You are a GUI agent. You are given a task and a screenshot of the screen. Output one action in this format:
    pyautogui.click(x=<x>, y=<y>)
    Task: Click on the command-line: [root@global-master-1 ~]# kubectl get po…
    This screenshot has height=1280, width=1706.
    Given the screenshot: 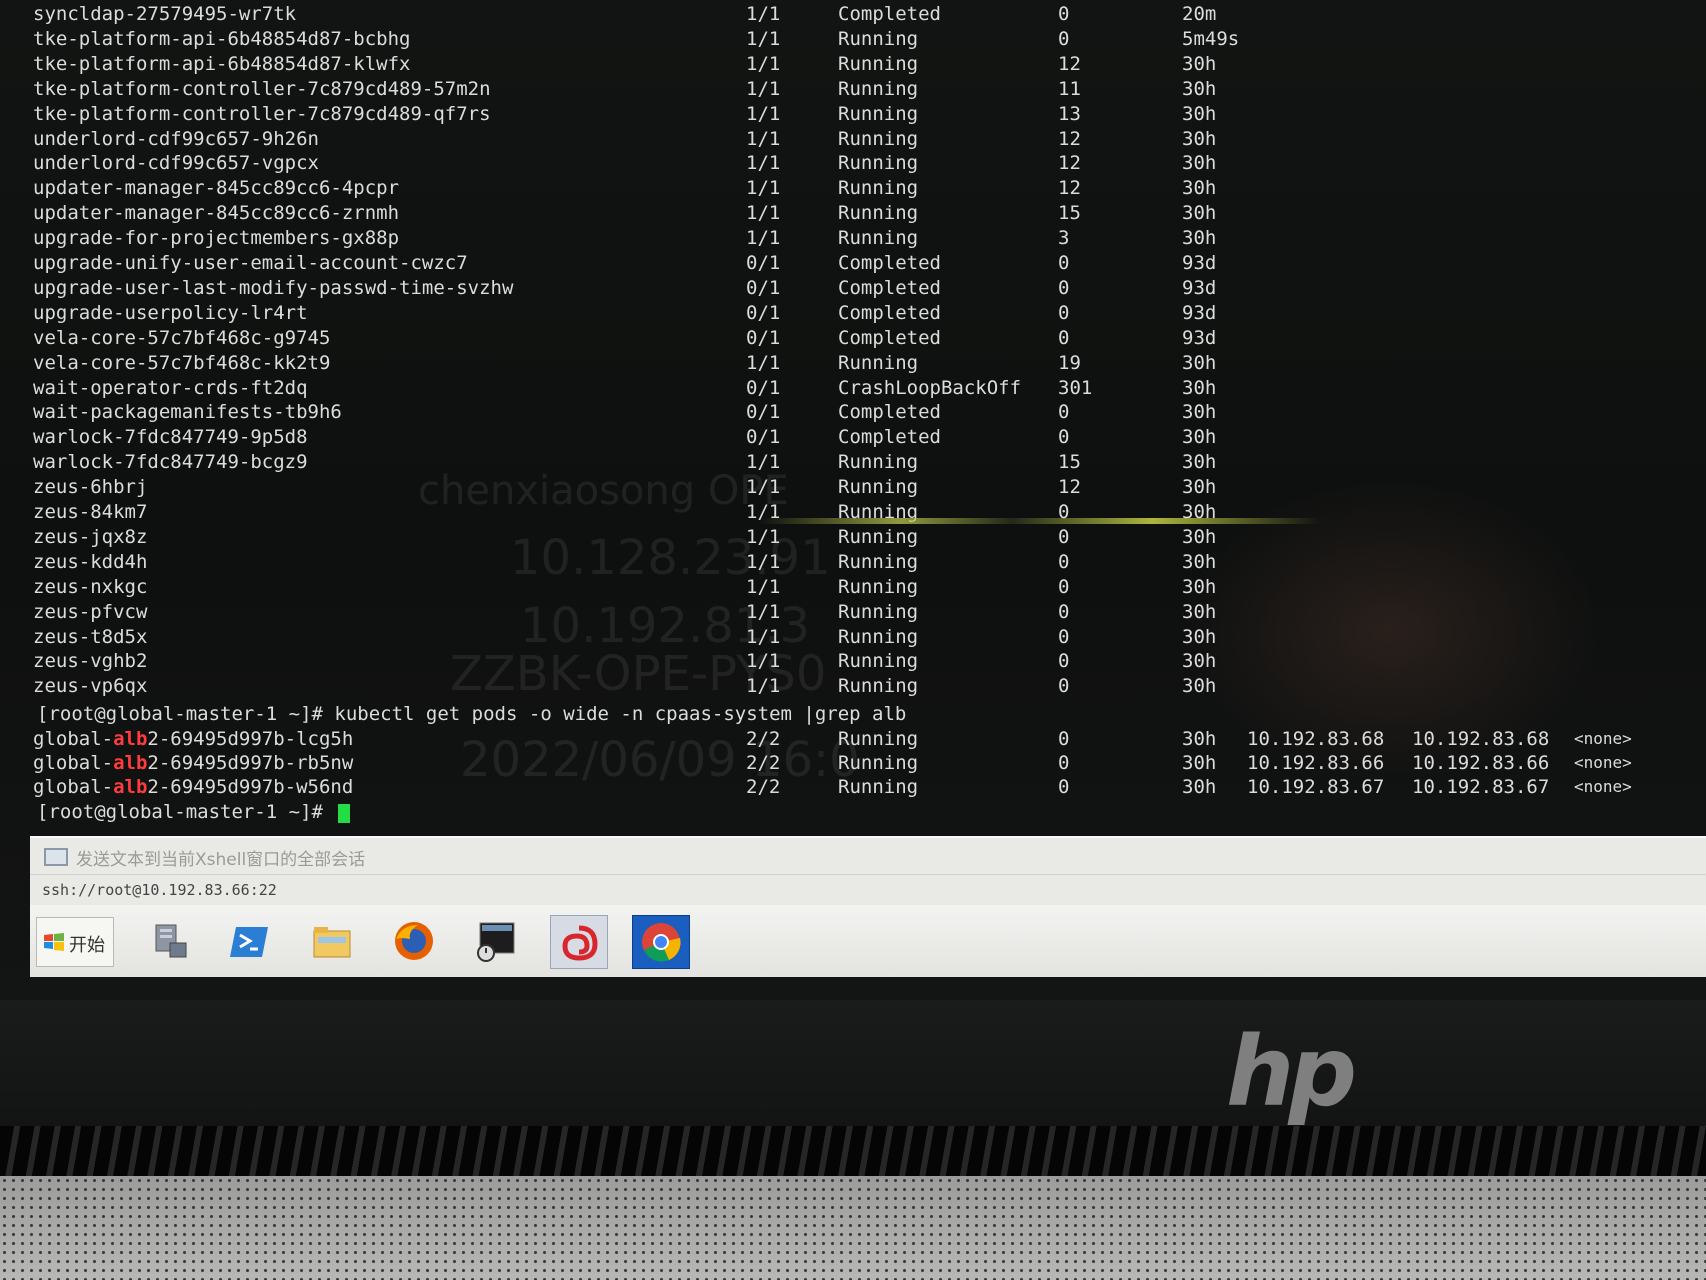 What is the action you would take?
    pyautogui.click(x=853, y=714)
    